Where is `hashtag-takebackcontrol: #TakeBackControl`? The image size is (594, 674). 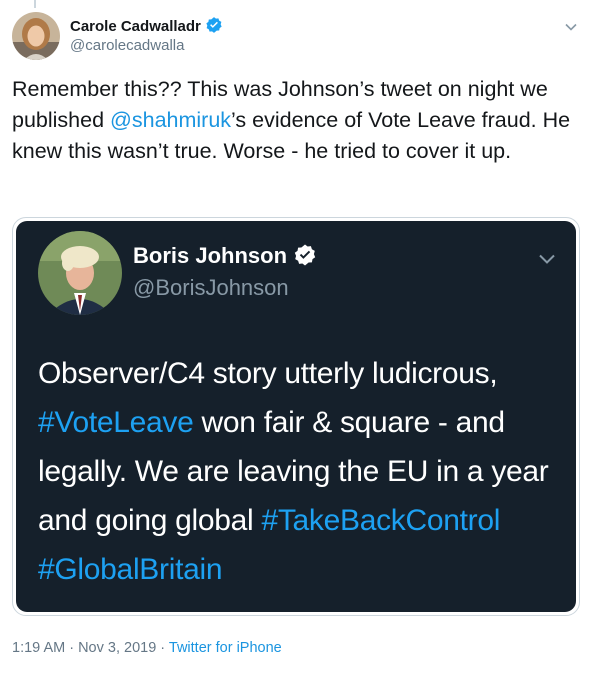 hashtag-takebackcontrol: #TakeBackControl is located at coordinates (381, 520).